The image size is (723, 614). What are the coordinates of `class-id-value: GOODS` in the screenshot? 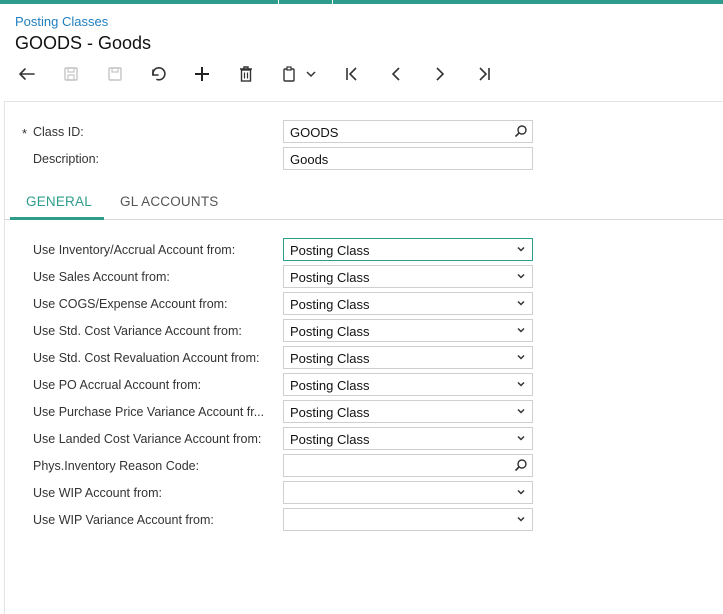 It's located at (314, 132).